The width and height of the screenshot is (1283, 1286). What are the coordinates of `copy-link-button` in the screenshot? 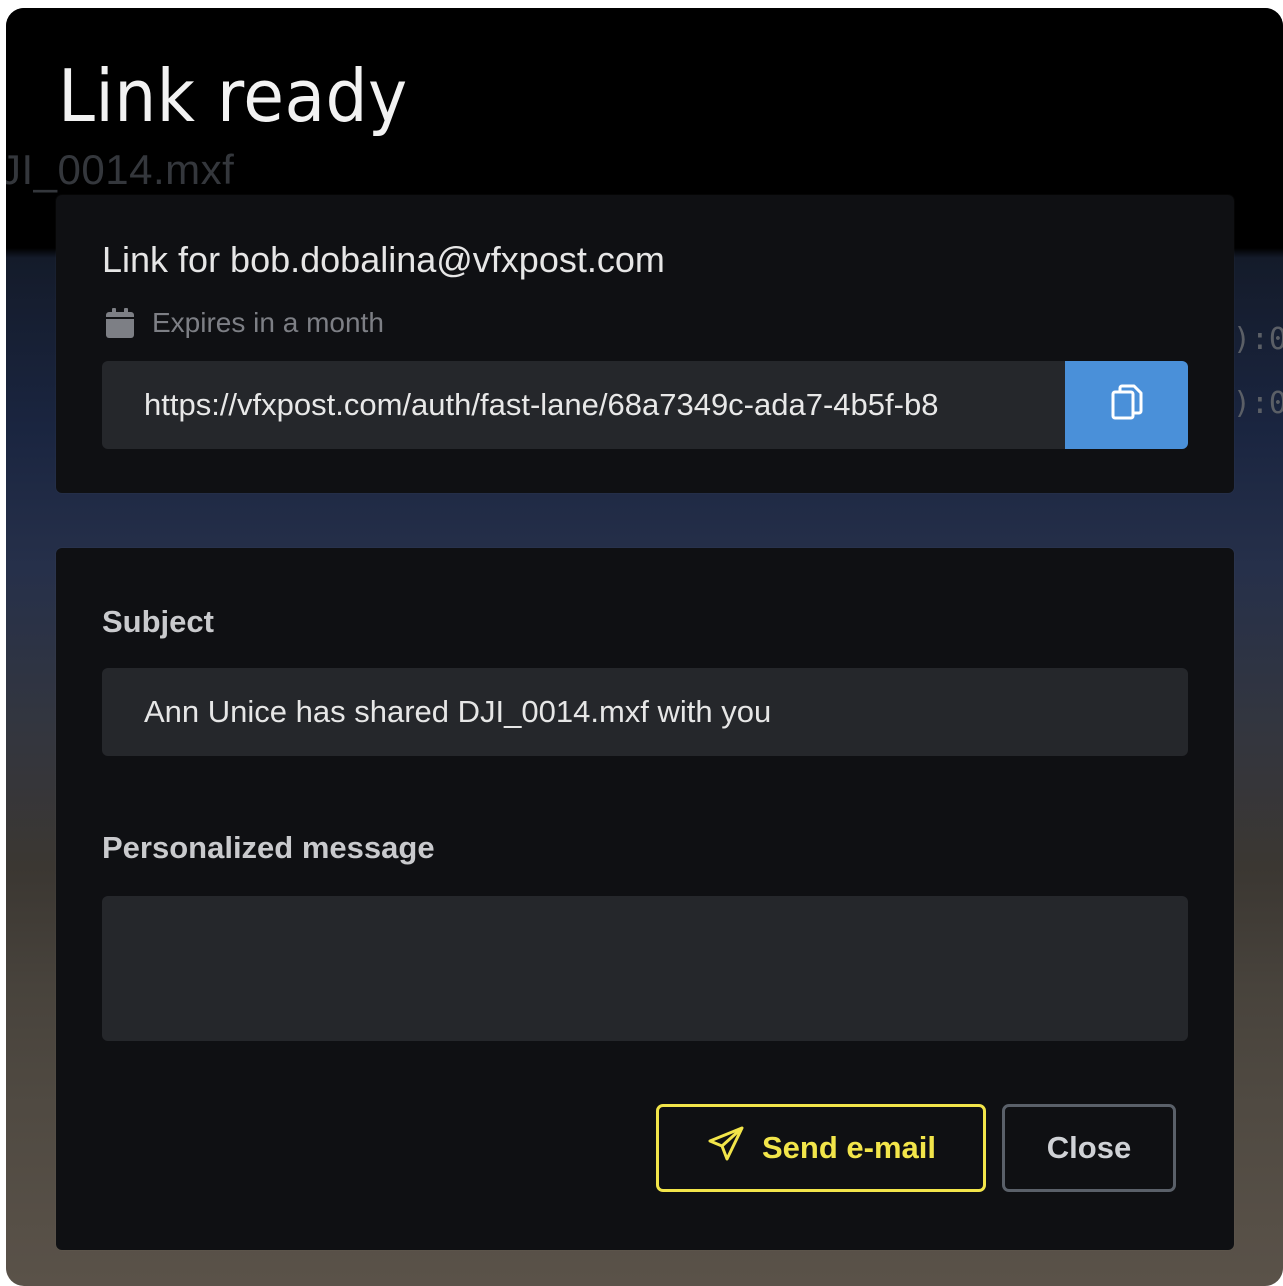 It's located at (1126, 405).